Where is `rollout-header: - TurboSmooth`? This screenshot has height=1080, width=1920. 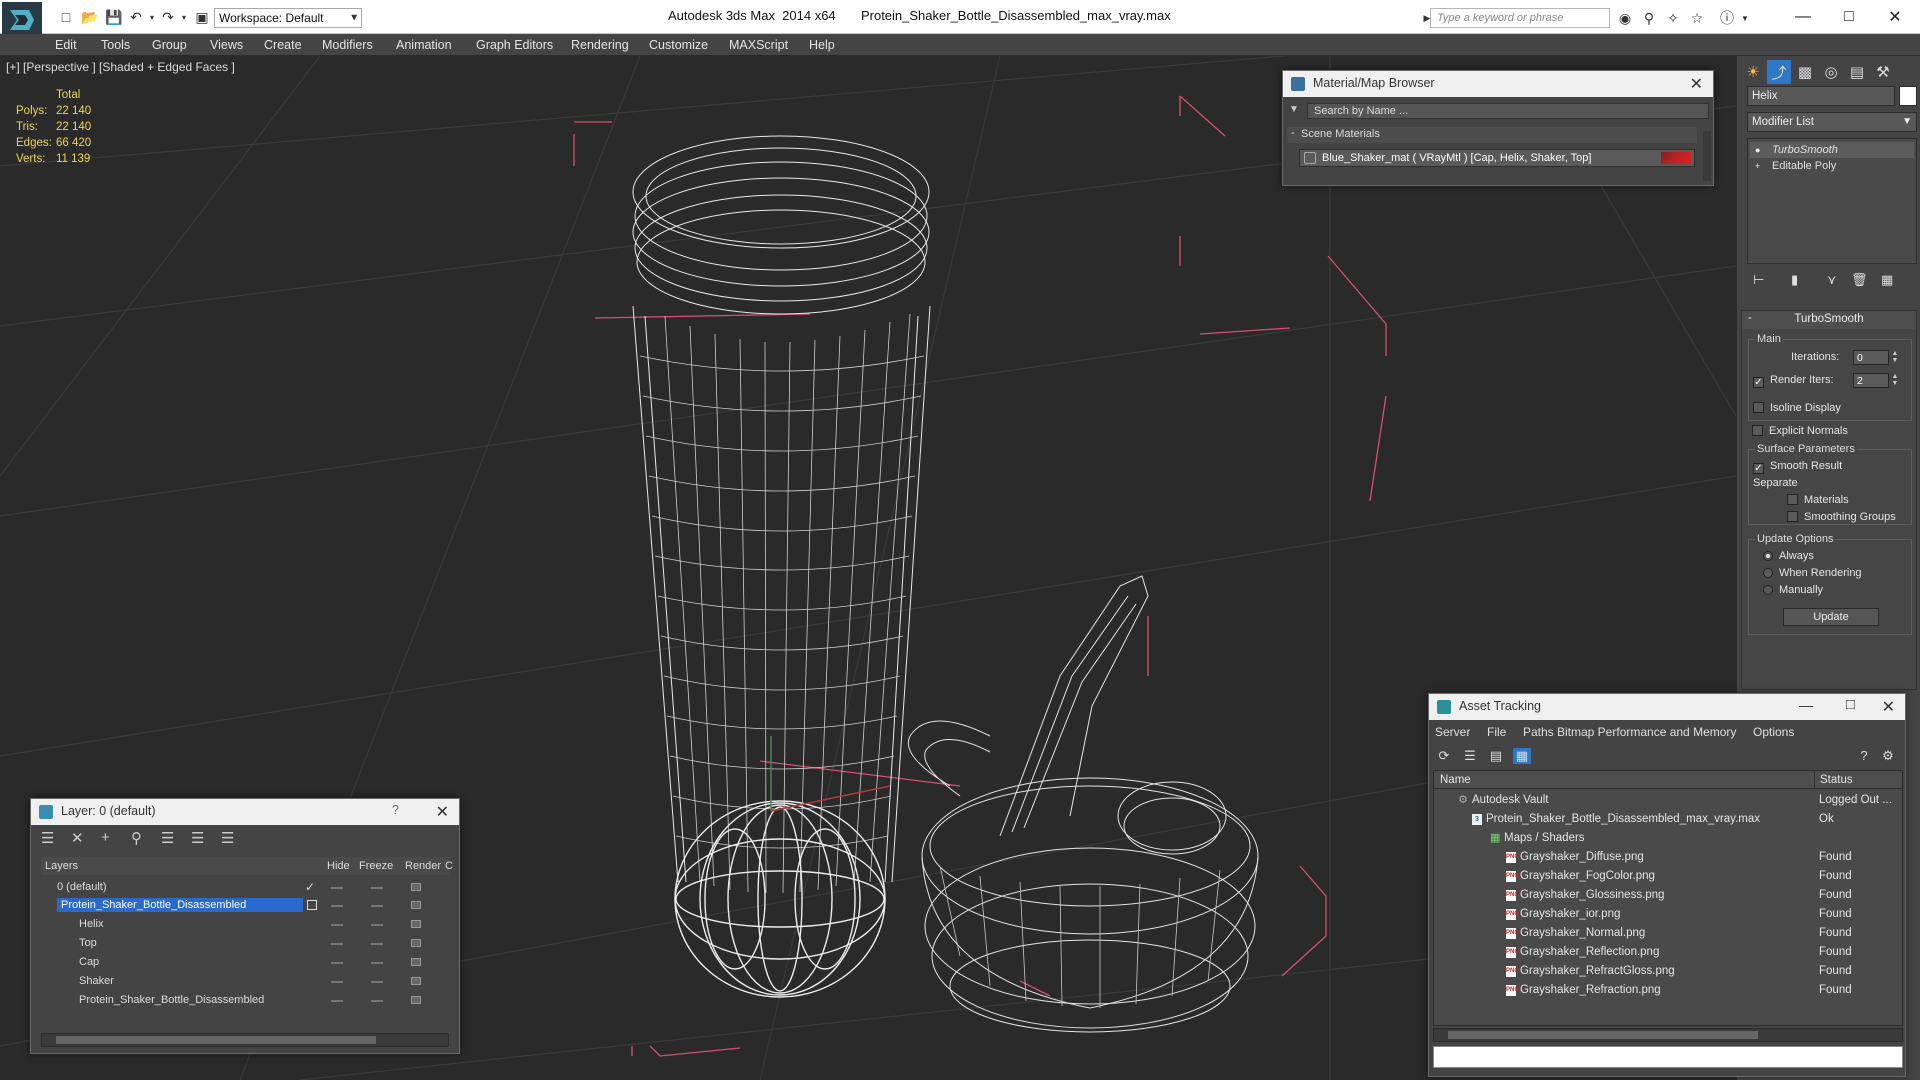
rollout-header: - TurboSmooth is located at coordinates (1829, 320).